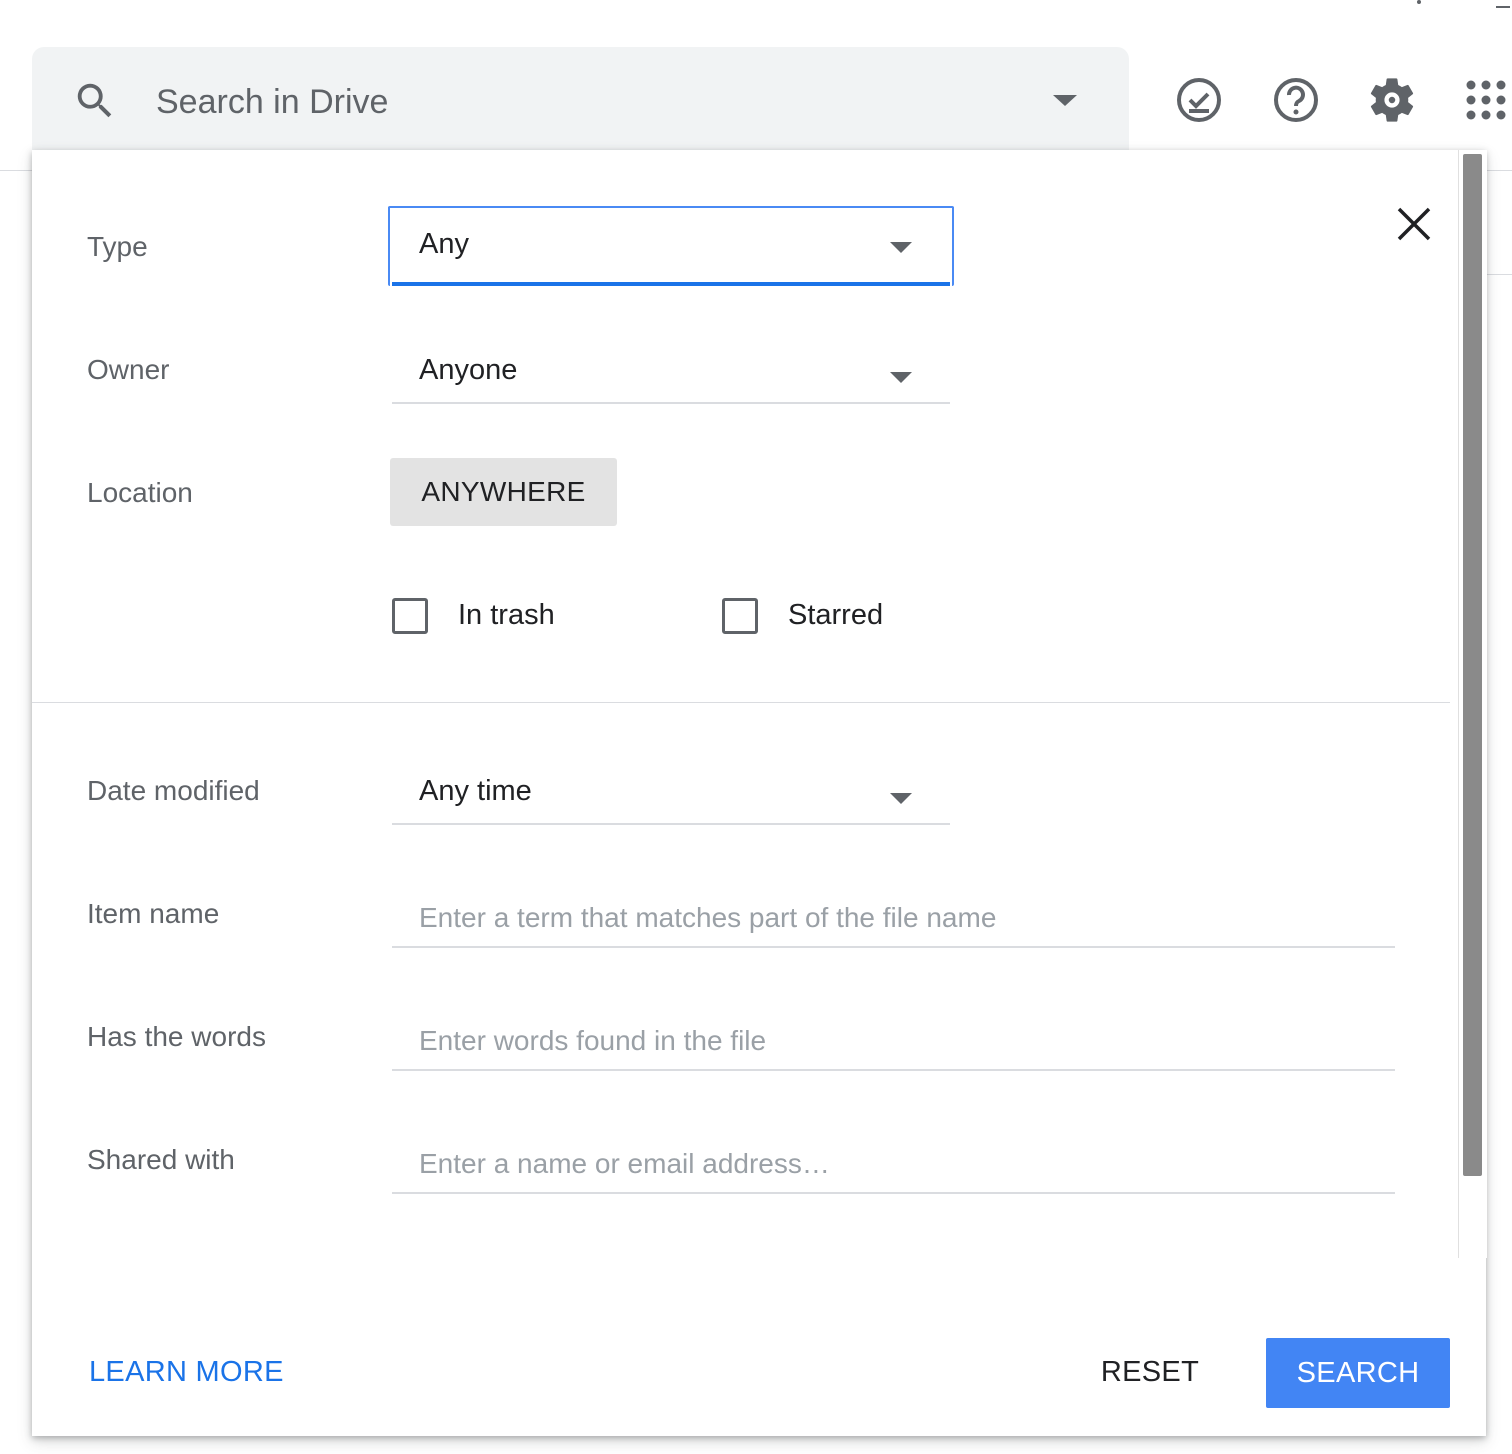 This screenshot has width=1512, height=1454. I want to click on close-icon, so click(1414, 224).